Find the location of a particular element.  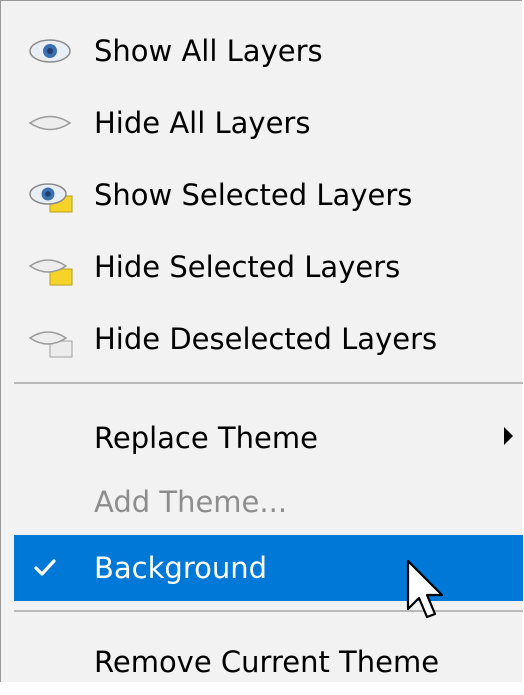

menu-separator is located at coordinates (268, 383).